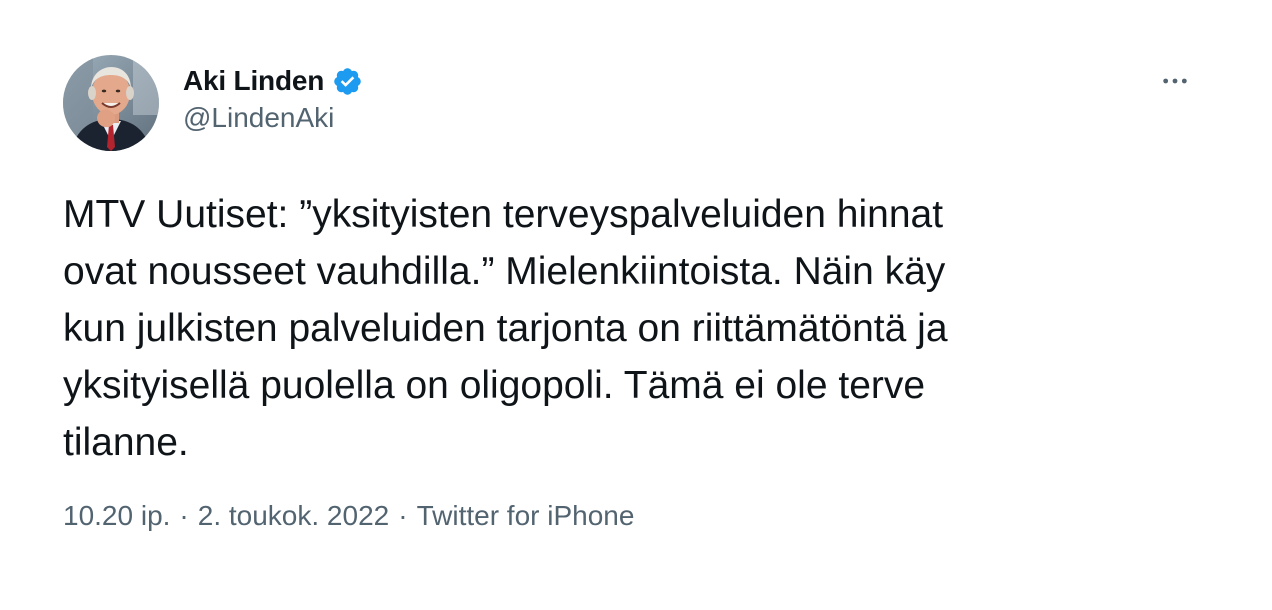 This screenshot has height=610, width=1272. I want to click on tweet-time-link: 10.20 ip. · 2. toukok. 2022, so click(226, 516).